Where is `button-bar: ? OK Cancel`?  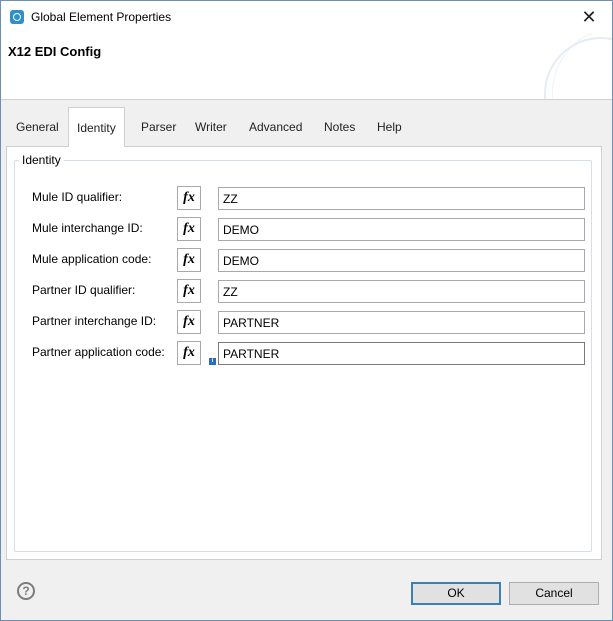 button-bar: ? OK Cancel is located at coordinates (306, 591).